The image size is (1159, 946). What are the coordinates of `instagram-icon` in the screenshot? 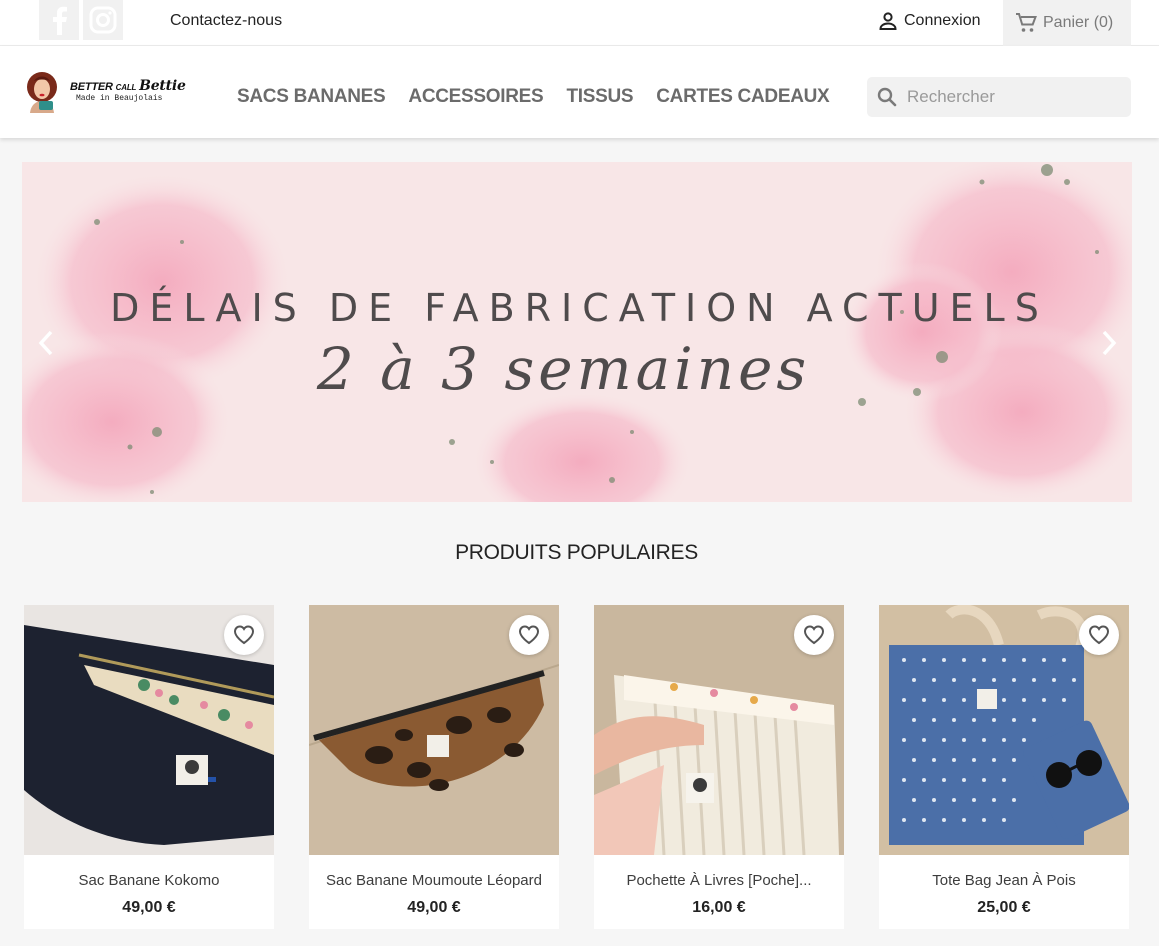 It's located at (103, 20).